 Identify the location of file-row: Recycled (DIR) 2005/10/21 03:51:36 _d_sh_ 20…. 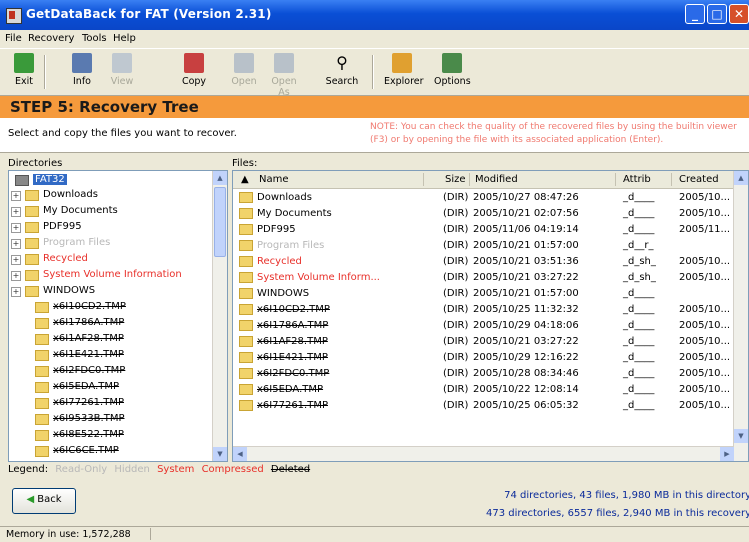
(483, 262).